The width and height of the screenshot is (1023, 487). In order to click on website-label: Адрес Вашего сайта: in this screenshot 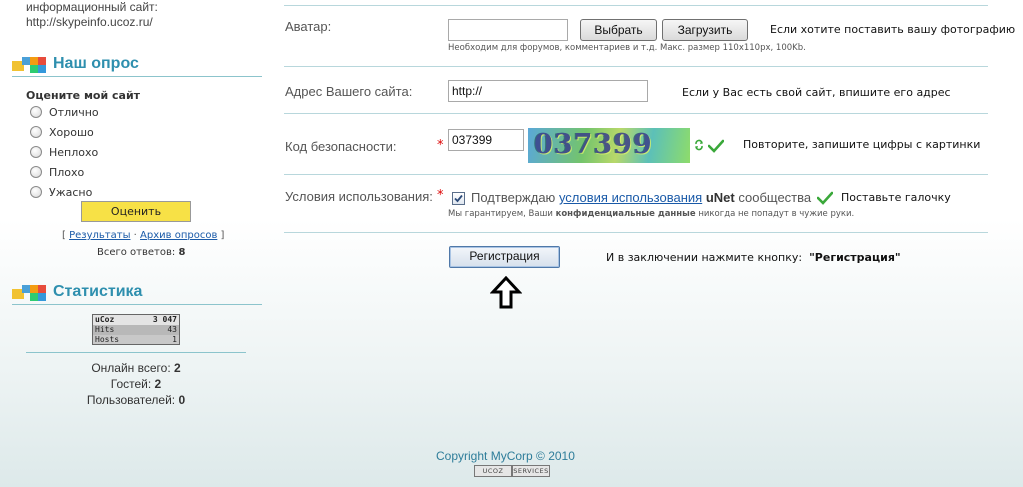, I will do `click(349, 91)`.